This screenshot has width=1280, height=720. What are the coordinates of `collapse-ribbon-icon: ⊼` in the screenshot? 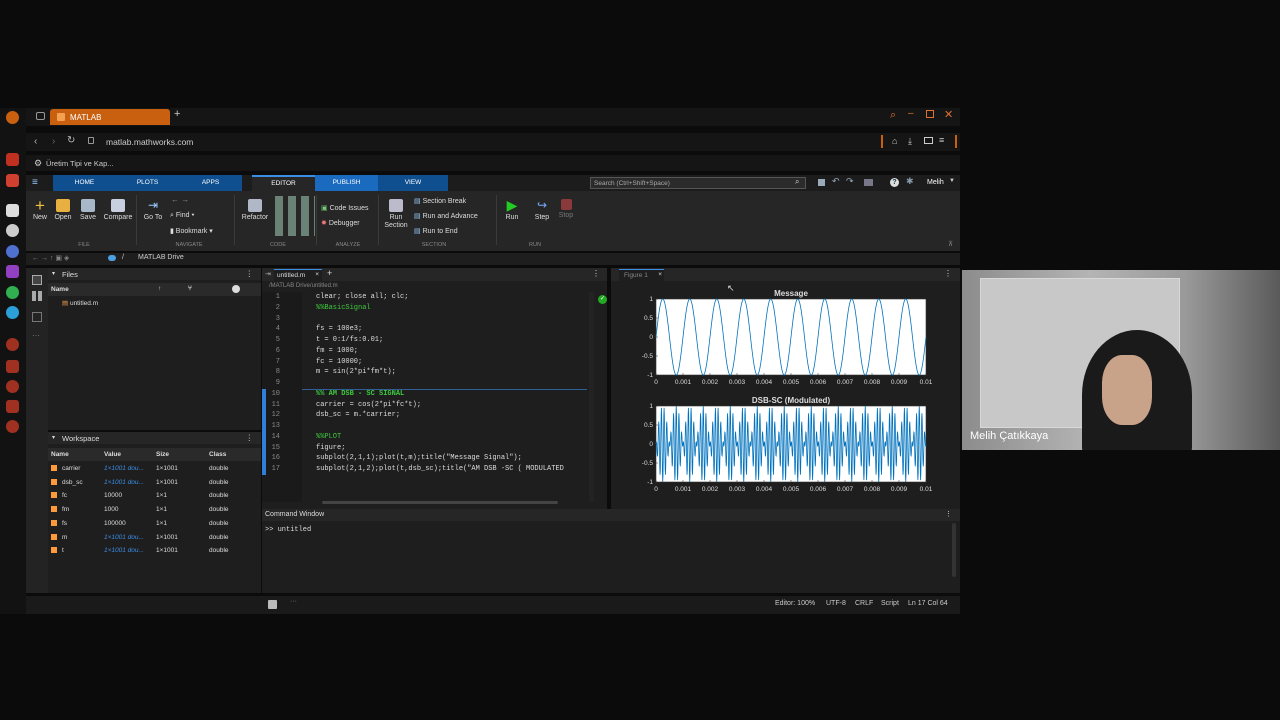 It's located at (950, 244).